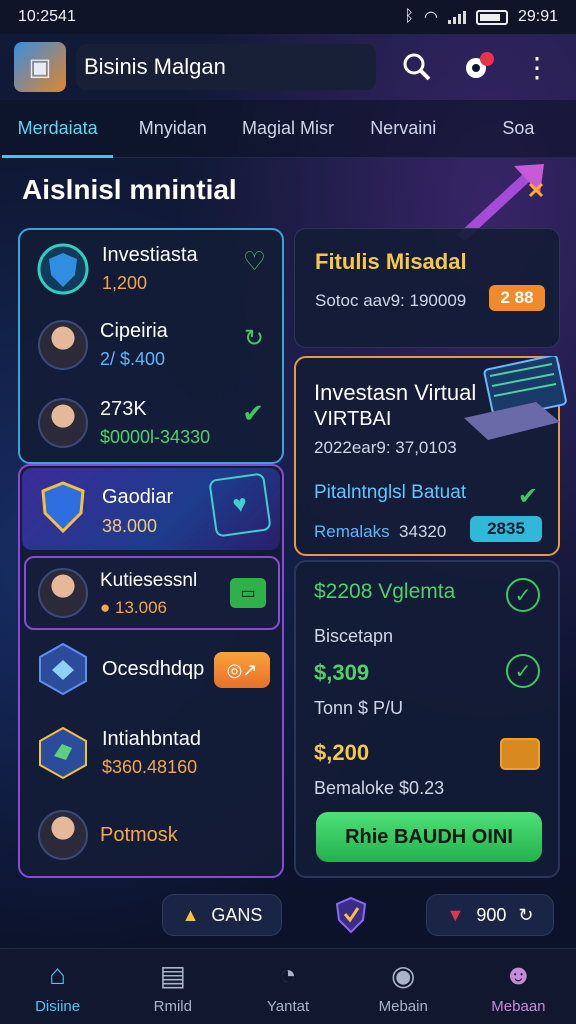  Describe the element at coordinates (288, 974) in the screenshot. I see `chart-icon: ◔` at that location.